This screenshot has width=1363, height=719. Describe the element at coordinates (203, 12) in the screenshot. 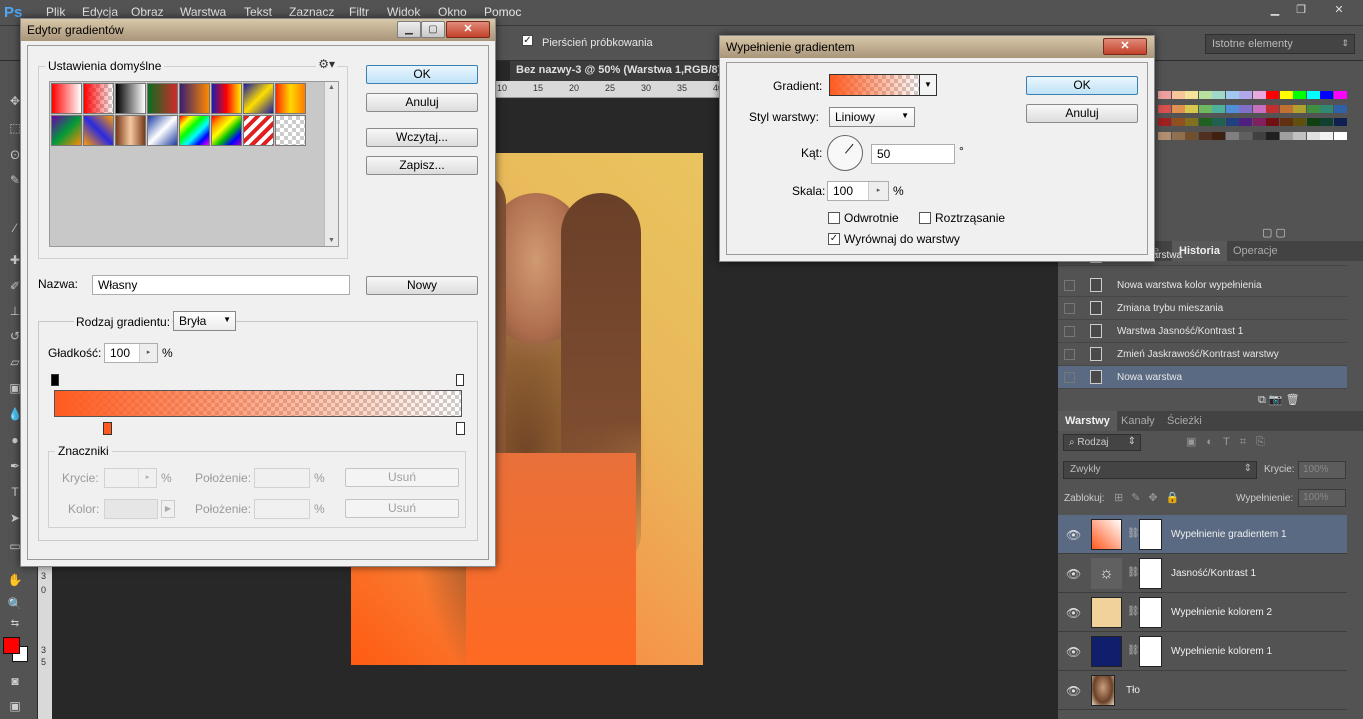

I see `menu-layer: Warstwa` at that location.